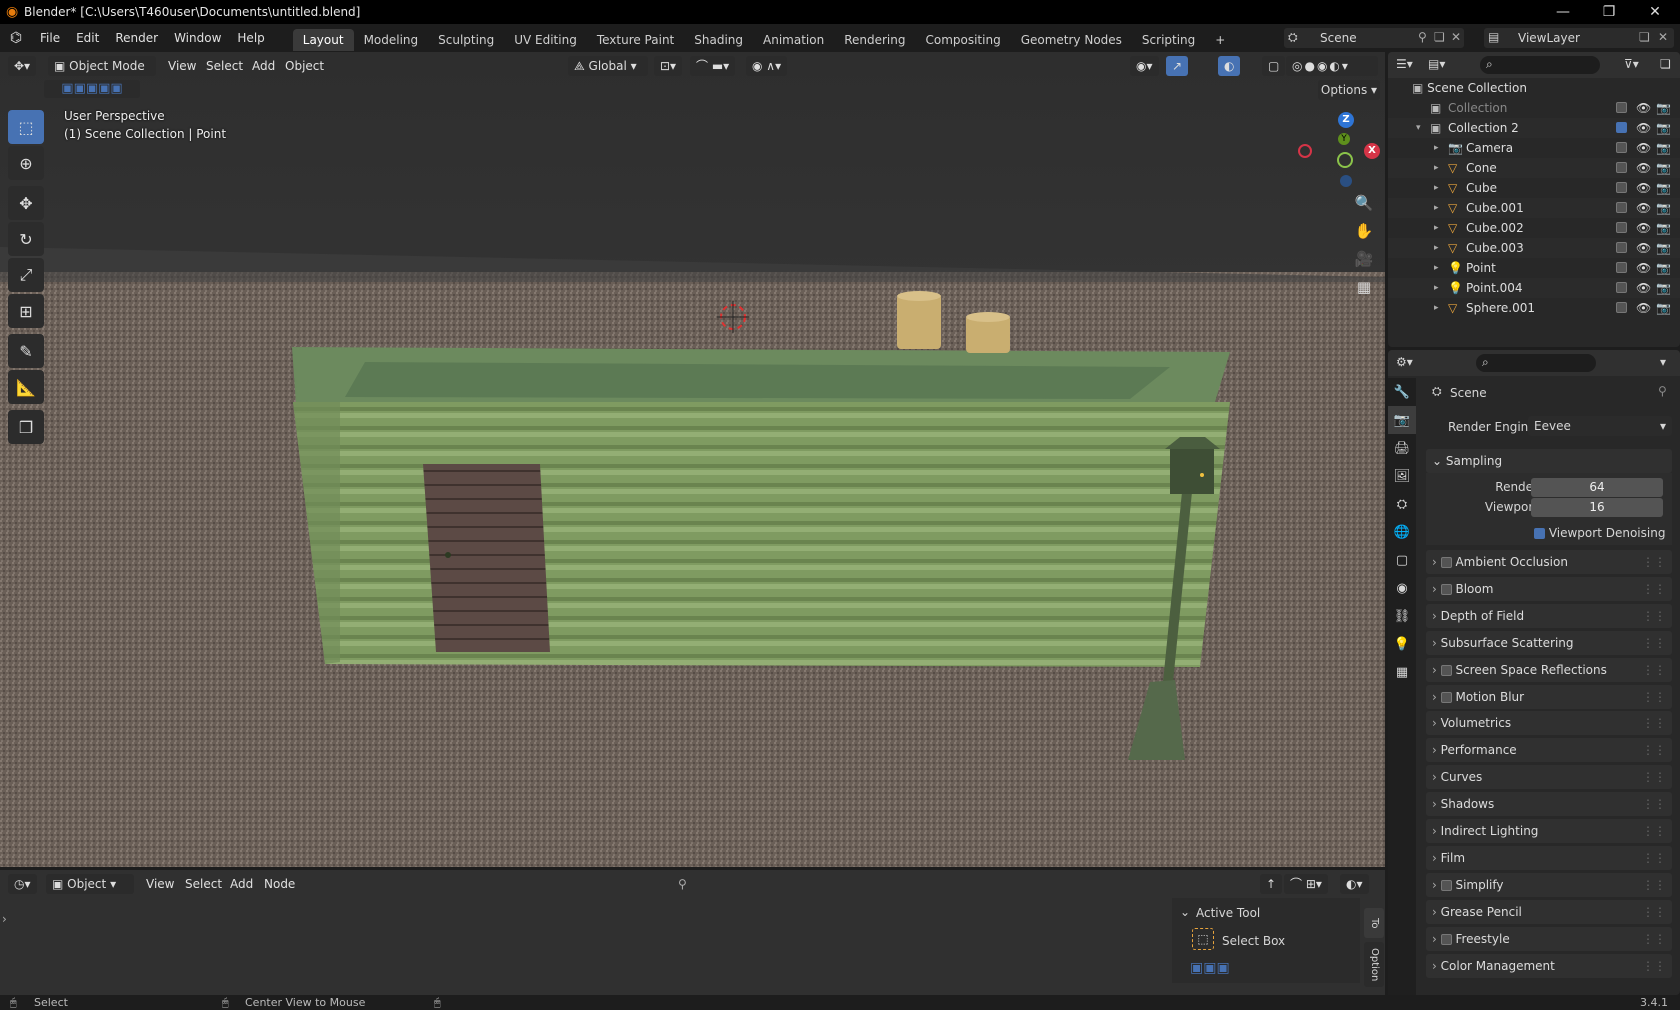 Image resolution: width=1680 pixels, height=1010 pixels. What do you see at coordinates (1549, 723) in the screenshot?
I see `property-panel-header: › Volumetrics ⋮⋮` at bounding box center [1549, 723].